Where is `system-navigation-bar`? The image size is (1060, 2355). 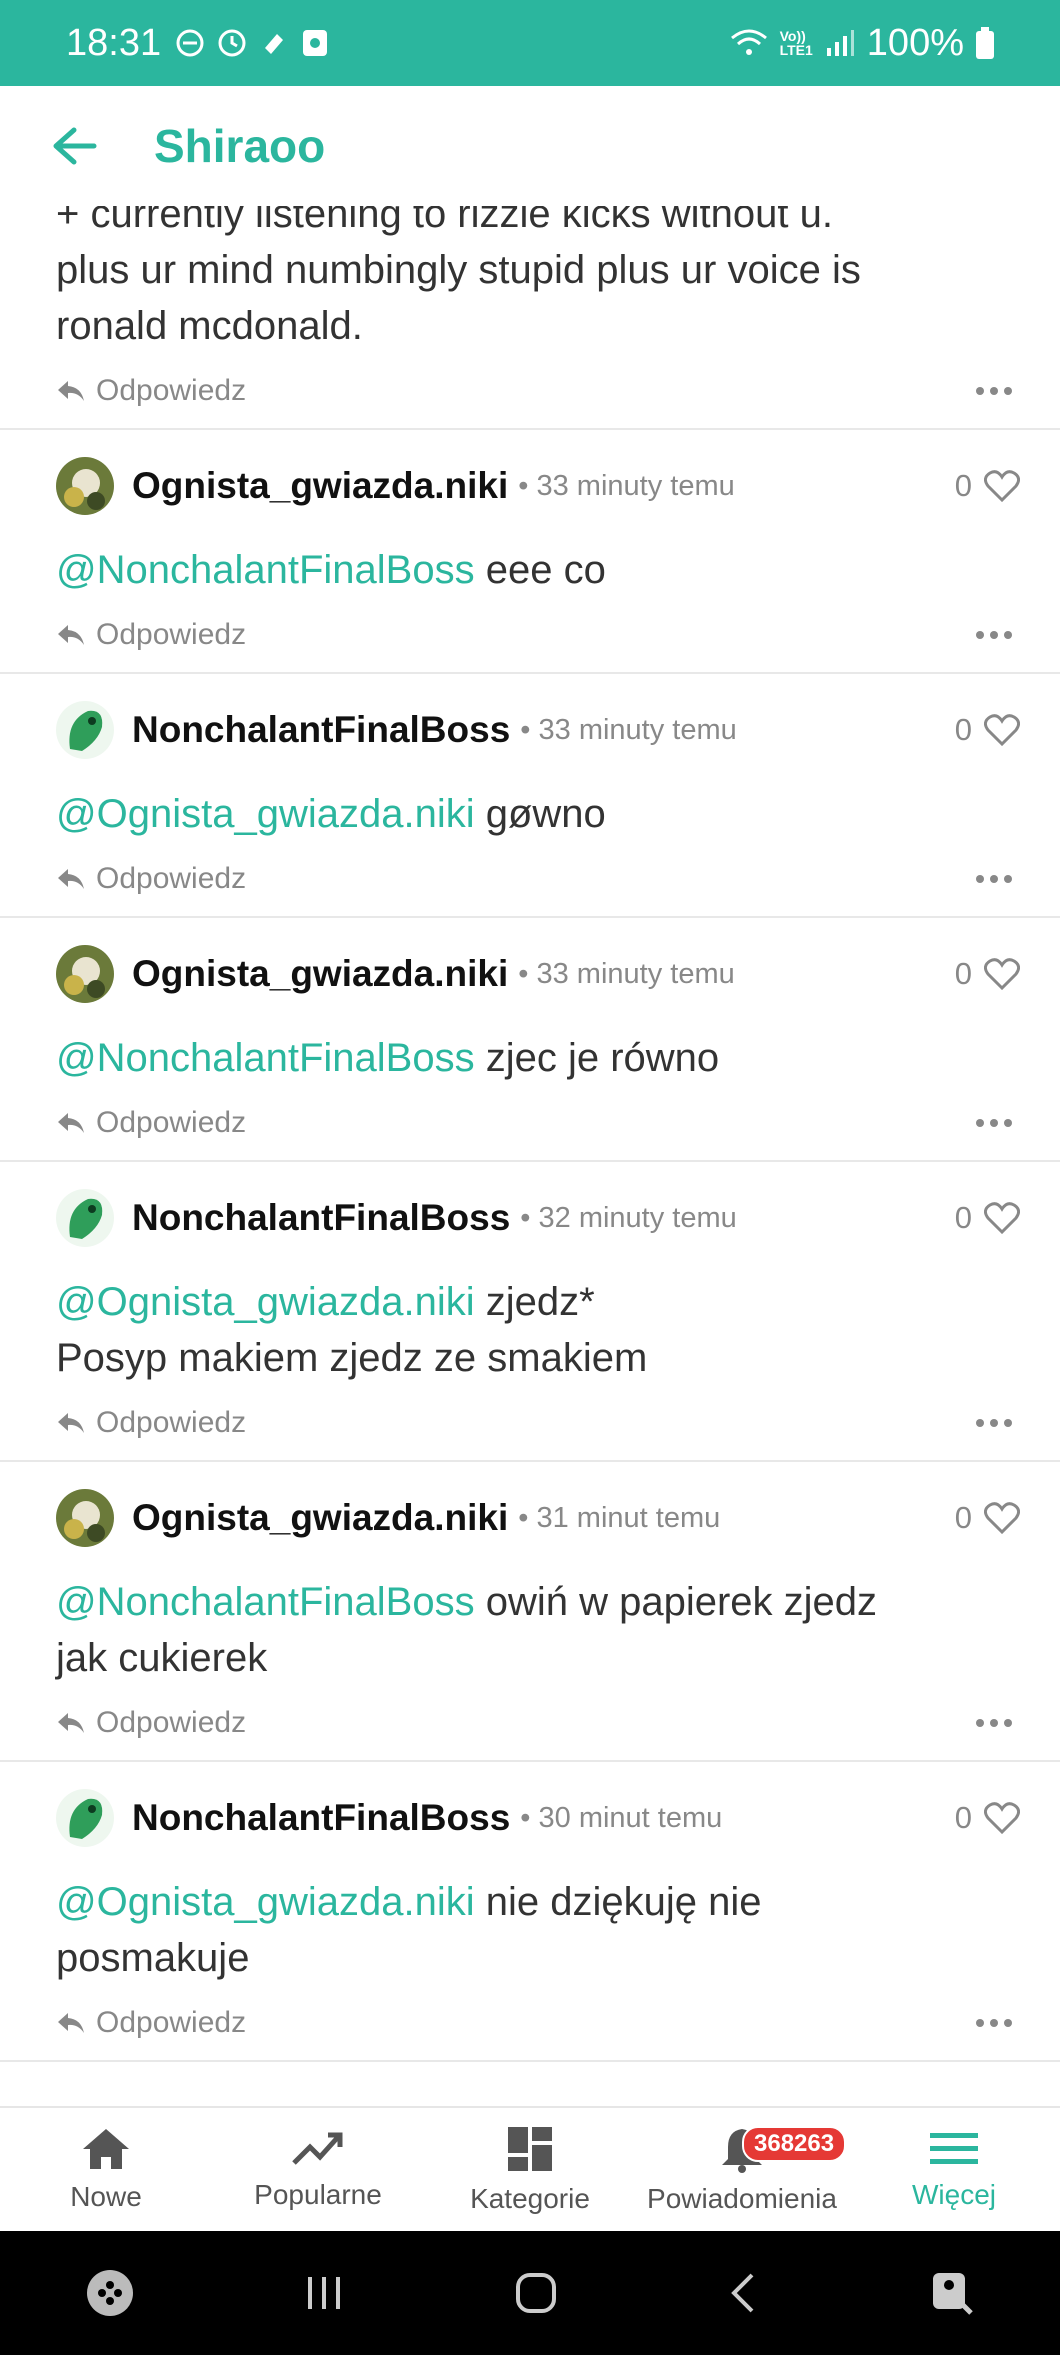 system-navigation-bar is located at coordinates (530, 2293).